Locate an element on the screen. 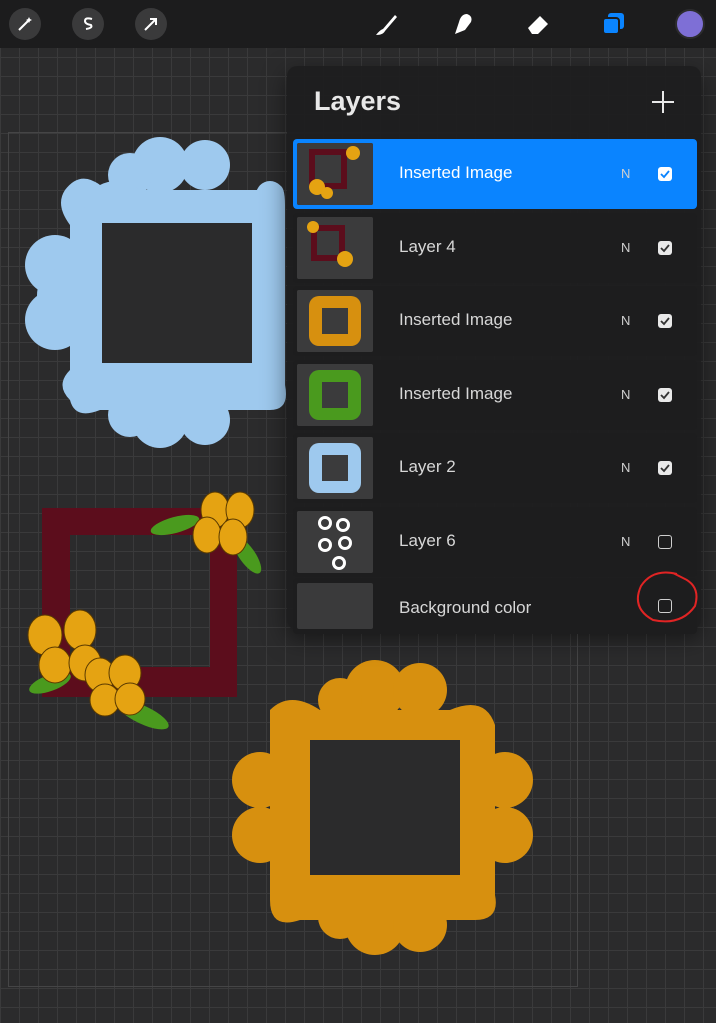  layer-row-layer-6: Layer 6 N is located at coordinates (495, 542).